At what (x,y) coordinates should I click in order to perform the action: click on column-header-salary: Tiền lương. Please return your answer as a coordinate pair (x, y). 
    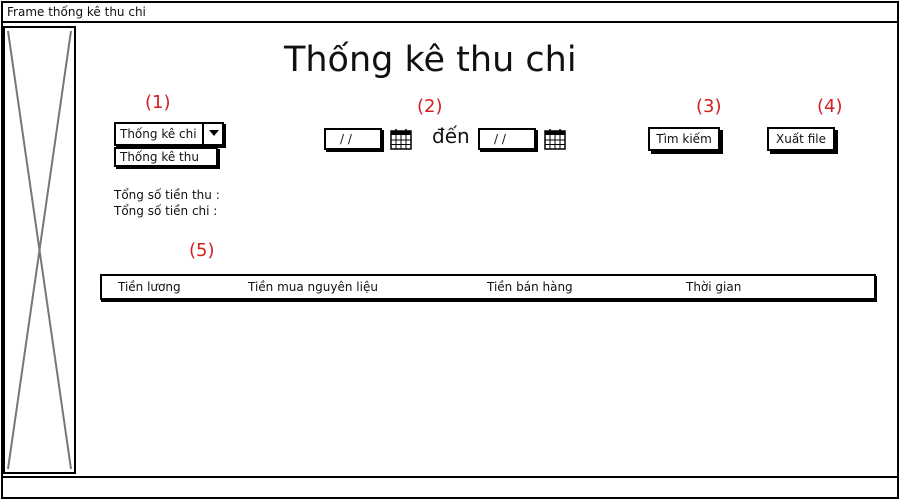
    Looking at the image, I should click on (149, 287).